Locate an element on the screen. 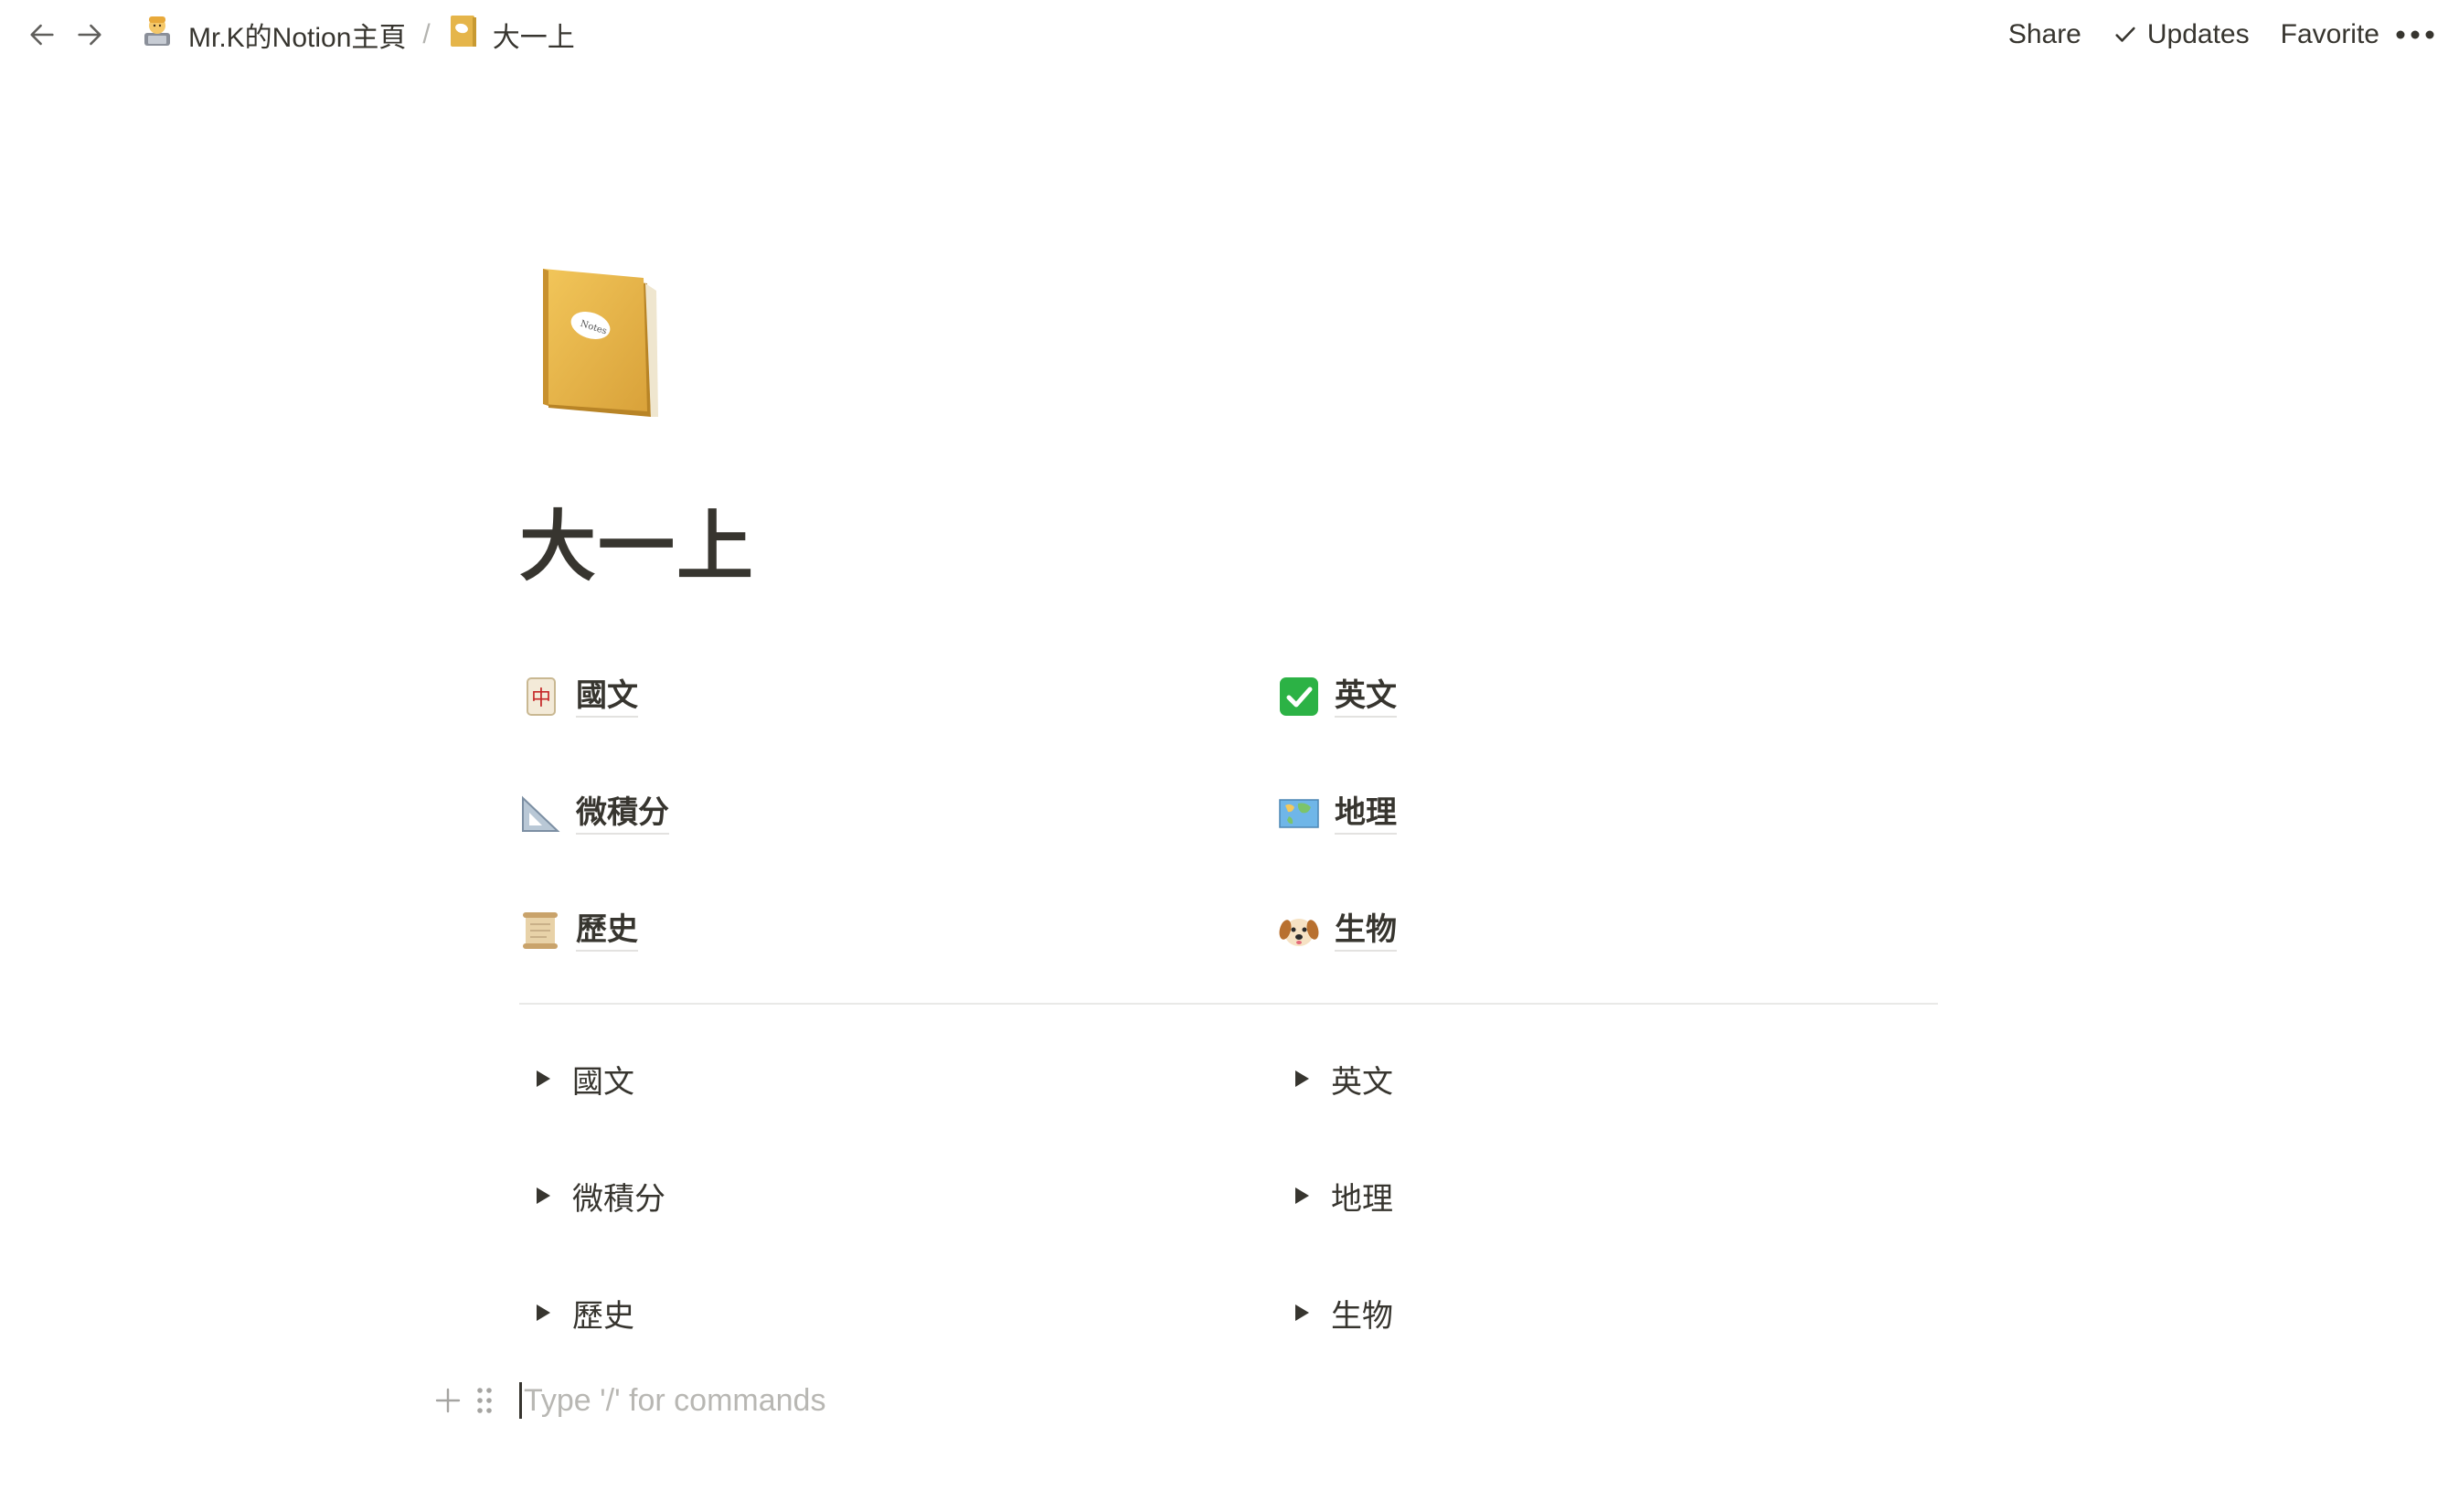 Image resolution: width=2459 pixels, height=1512 pixels. forward-button is located at coordinates (89, 35).